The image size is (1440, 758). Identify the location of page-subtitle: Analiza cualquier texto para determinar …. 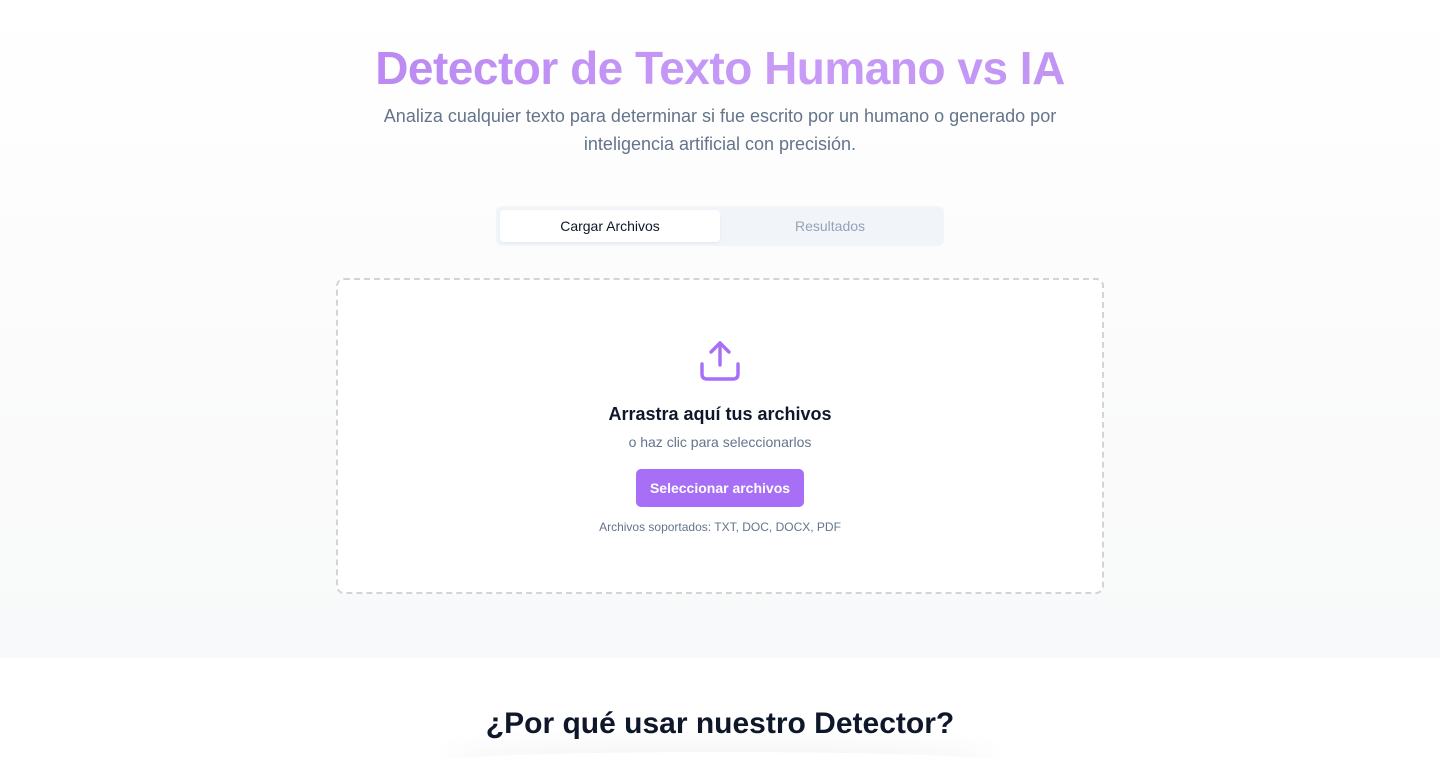
(720, 130).